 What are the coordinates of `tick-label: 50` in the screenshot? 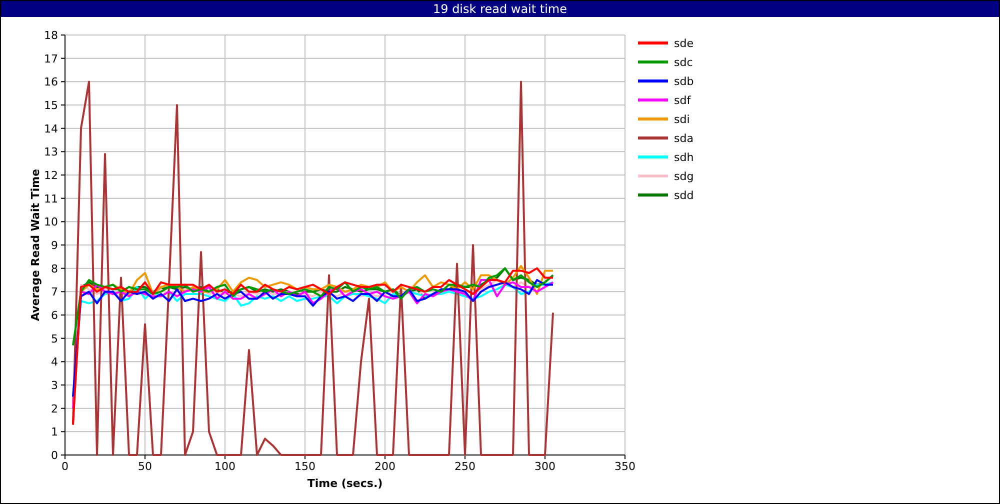 It's located at (145, 466).